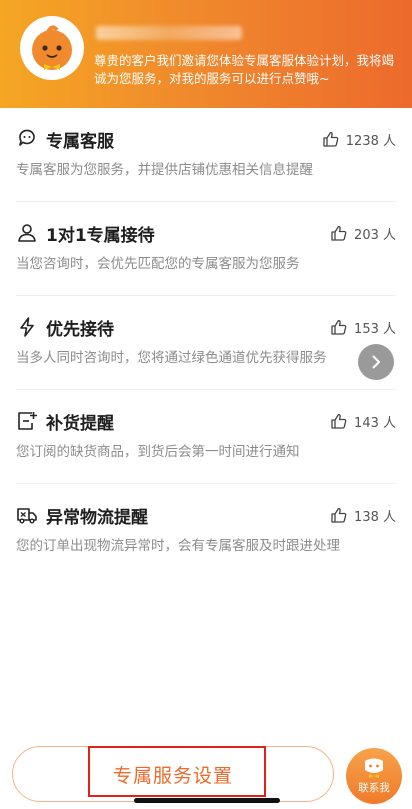 The width and height of the screenshot is (412, 809). I want to click on service-description: 当多人同时咨询时，您将通过绿色通道优先获得服务, so click(171, 358).